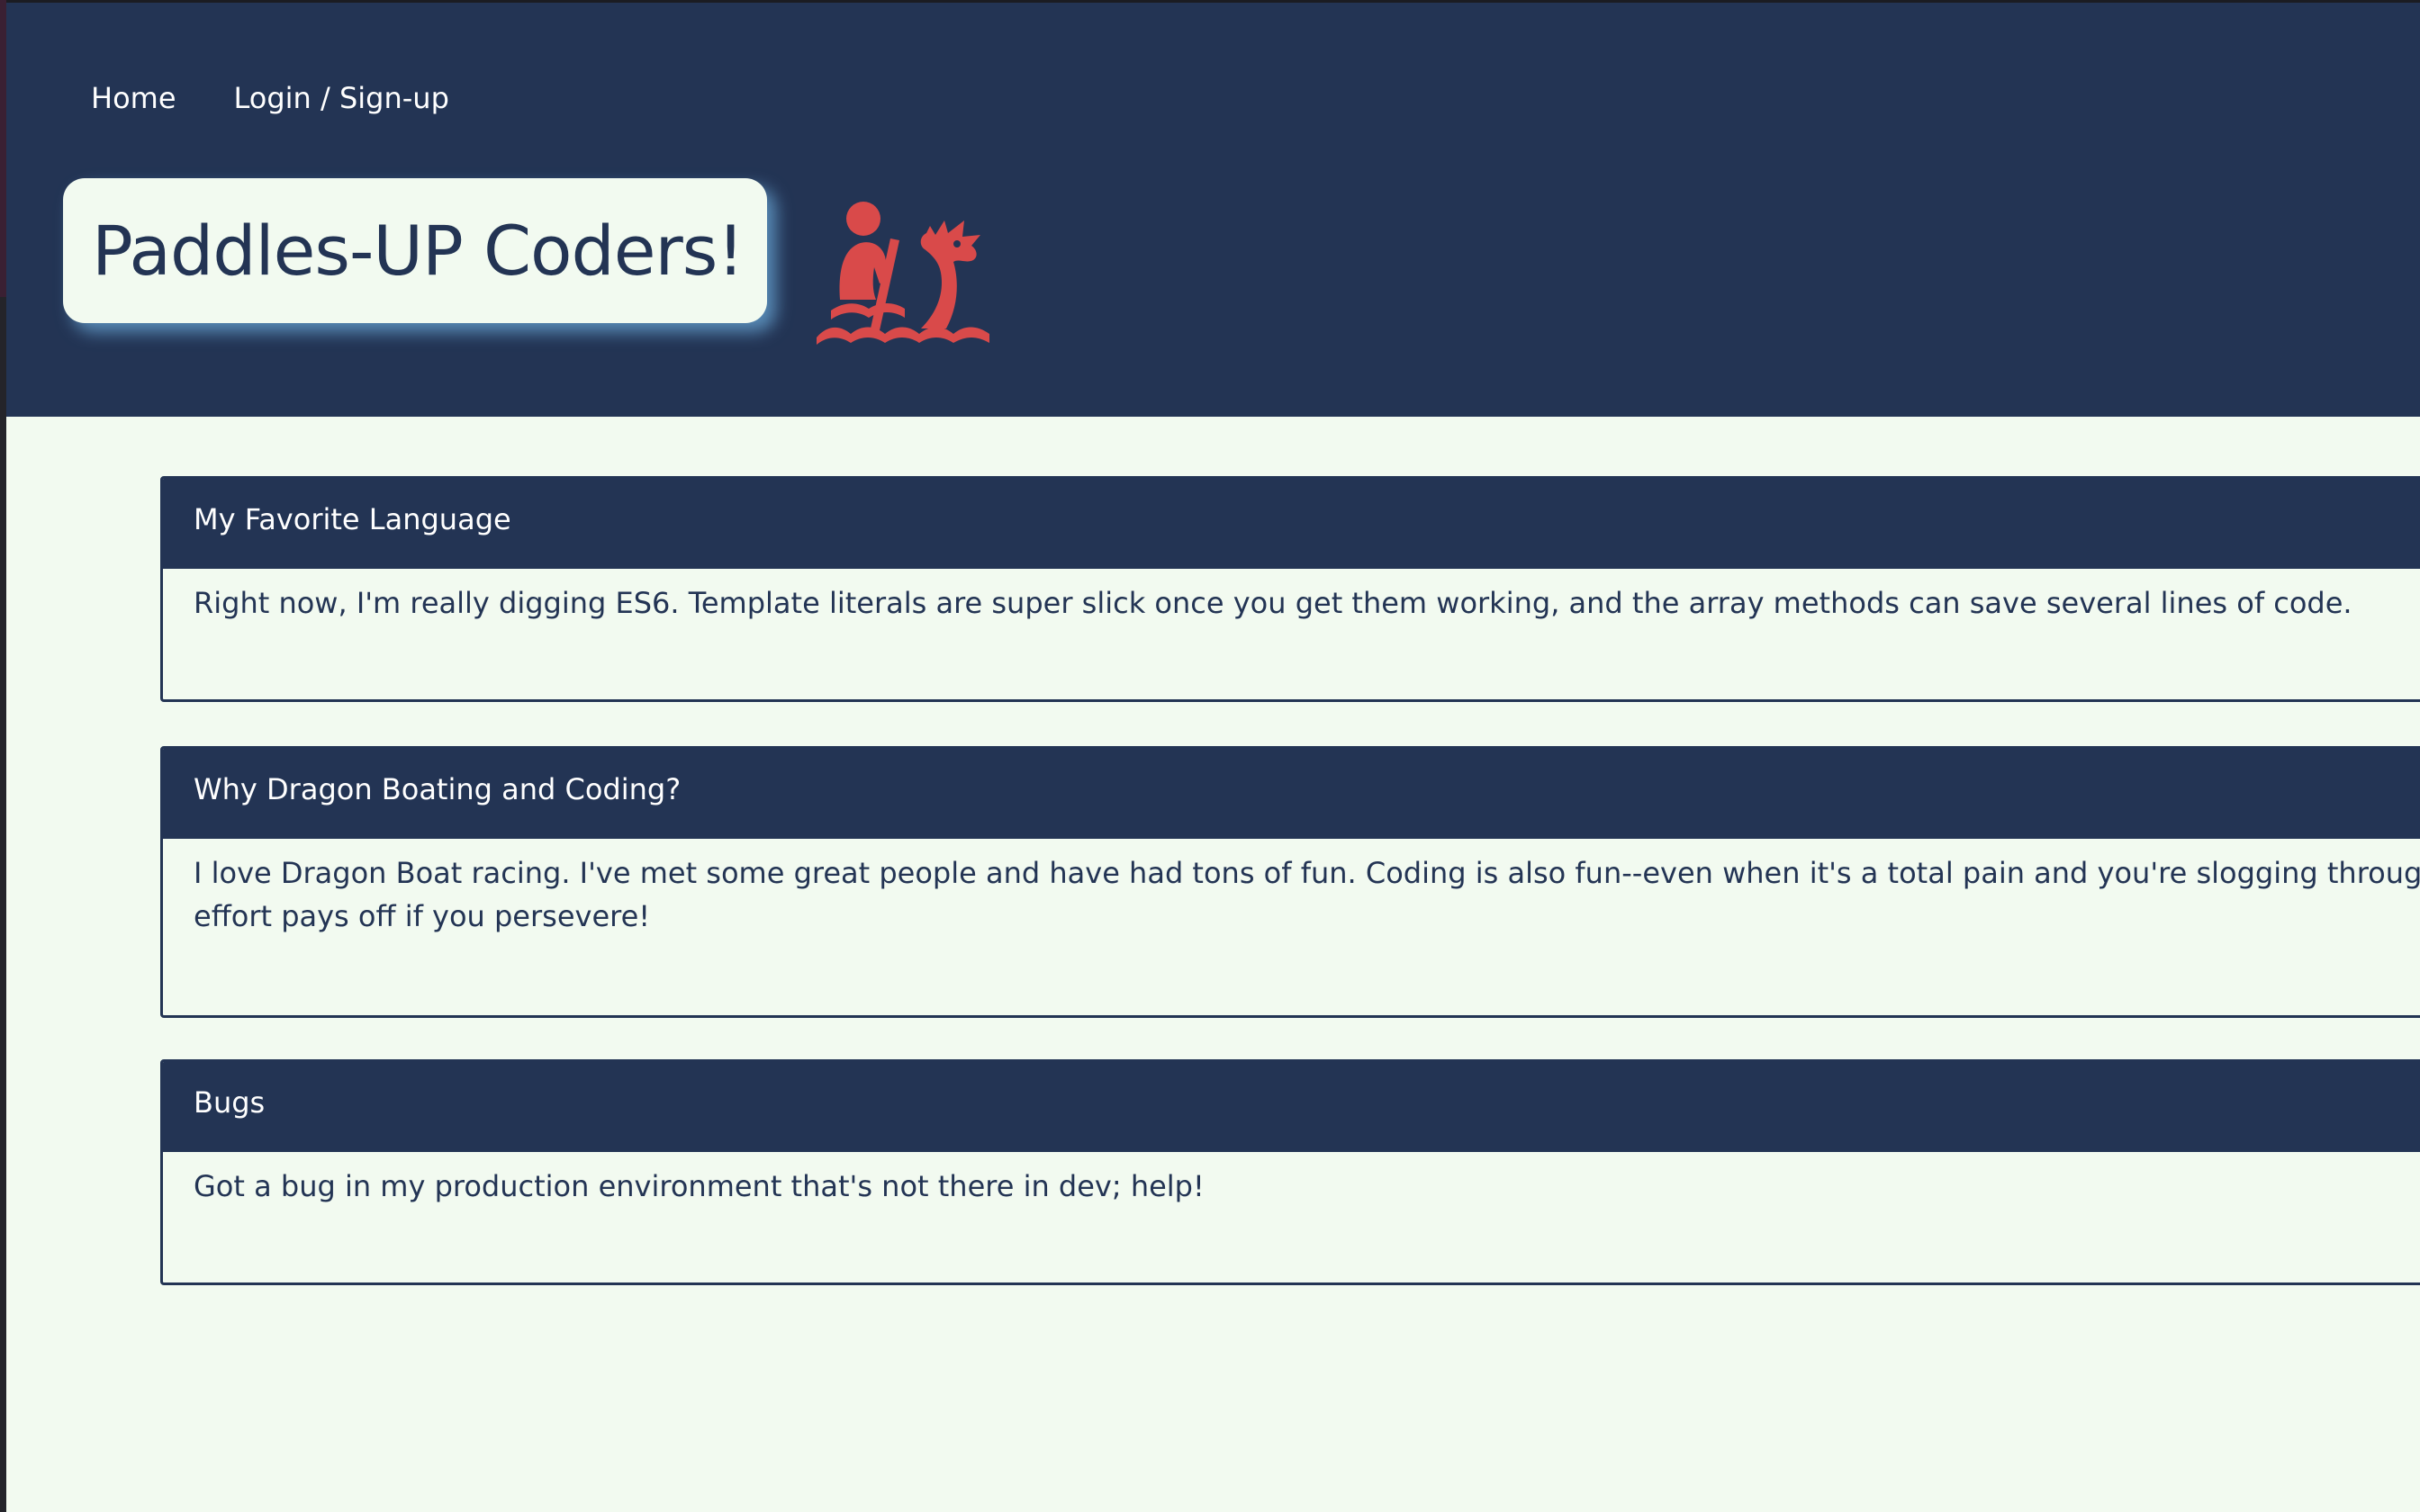 This screenshot has height=1512, width=2420. What do you see at coordinates (1291, 794) in the screenshot?
I see `post-card-title: Why Dragon Boating and Coding?` at bounding box center [1291, 794].